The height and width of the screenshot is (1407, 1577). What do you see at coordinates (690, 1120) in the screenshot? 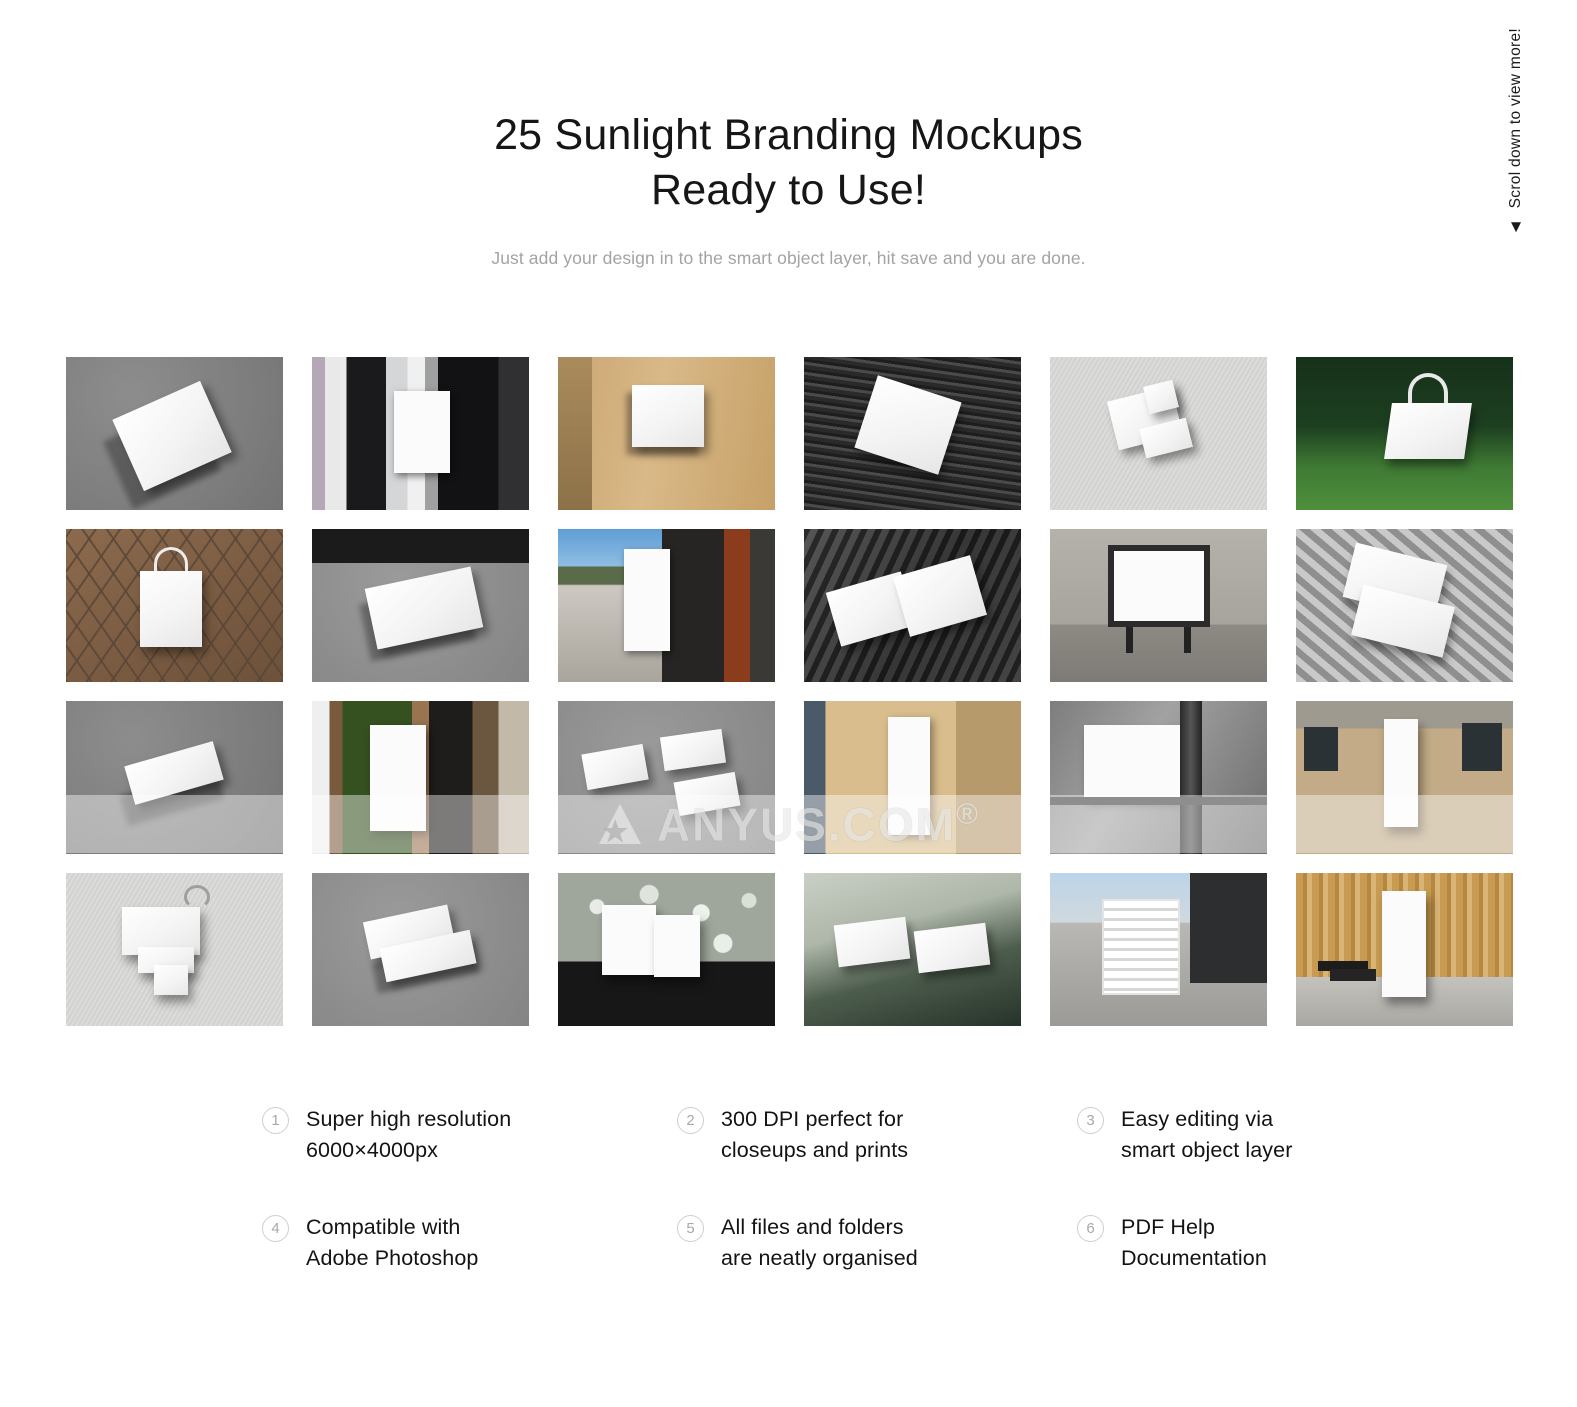
I see `feature-number-2: 2` at bounding box center [690, 1120].